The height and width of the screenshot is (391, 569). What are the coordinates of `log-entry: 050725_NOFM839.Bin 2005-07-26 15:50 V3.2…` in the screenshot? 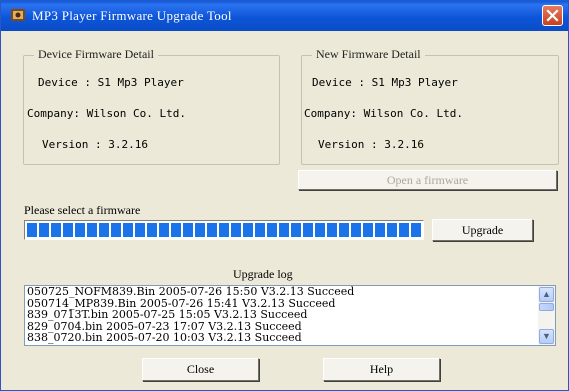 It's located at (282, 292).